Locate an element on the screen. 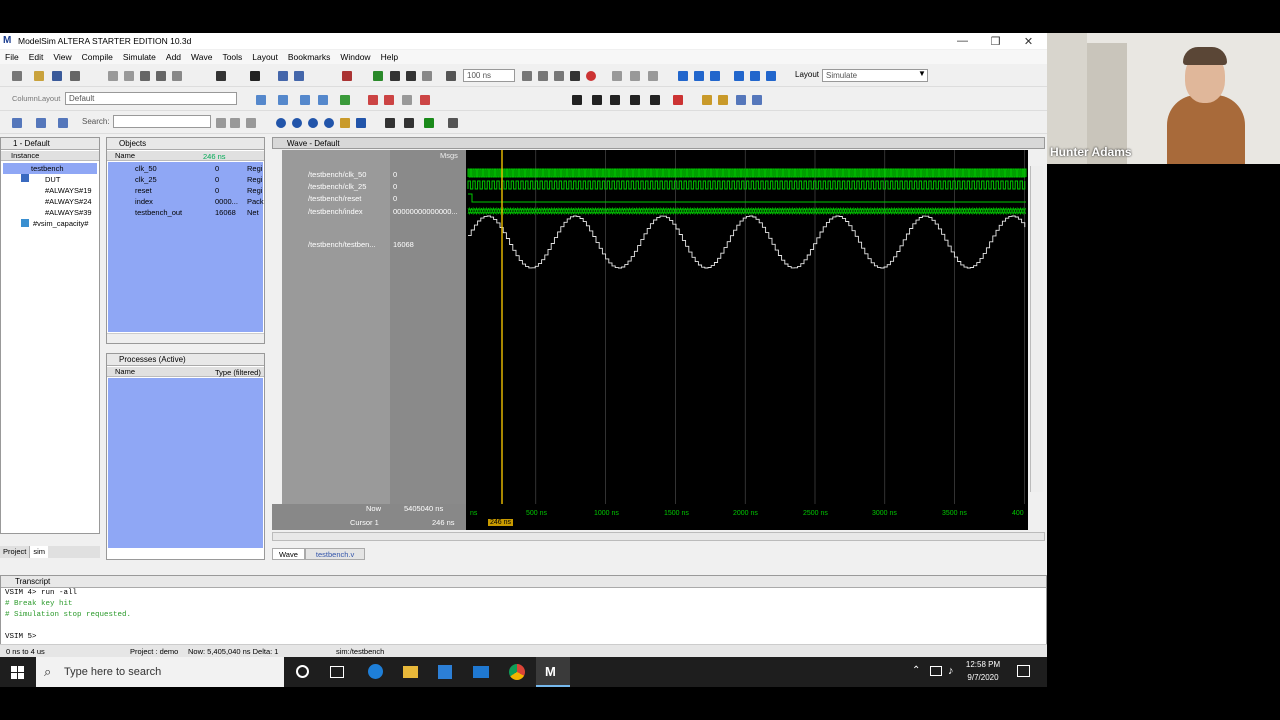  object-testbench-out-name: testbench_out is located at coordinates (158, 212).